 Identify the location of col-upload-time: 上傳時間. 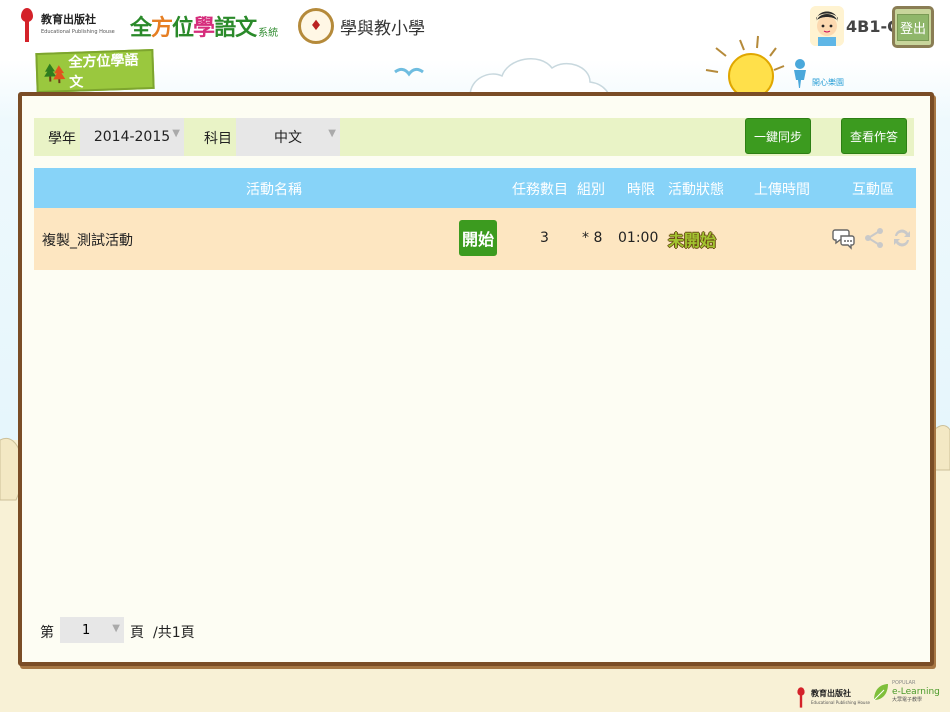
(782, 190).